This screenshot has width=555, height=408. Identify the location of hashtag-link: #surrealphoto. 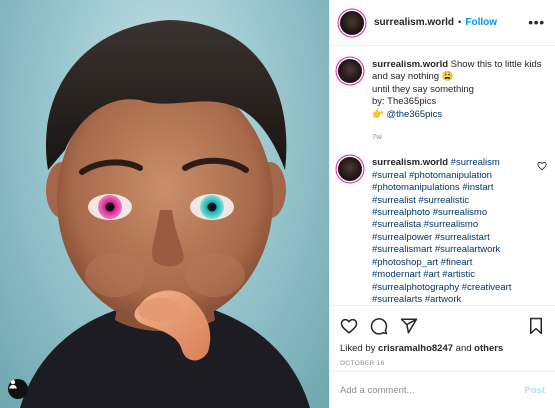
(401, 212).